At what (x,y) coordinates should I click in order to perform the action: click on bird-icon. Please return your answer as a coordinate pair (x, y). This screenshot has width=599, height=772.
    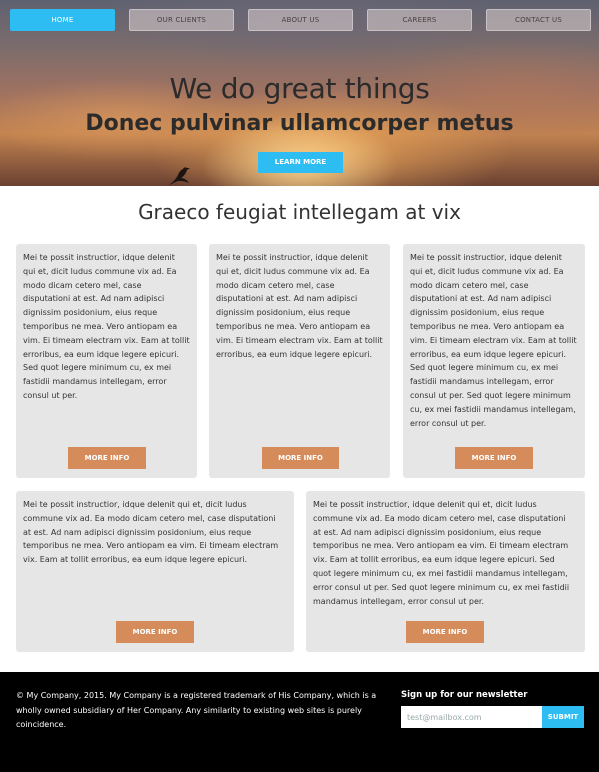
    Looking at the image, I should click on (179, 176).